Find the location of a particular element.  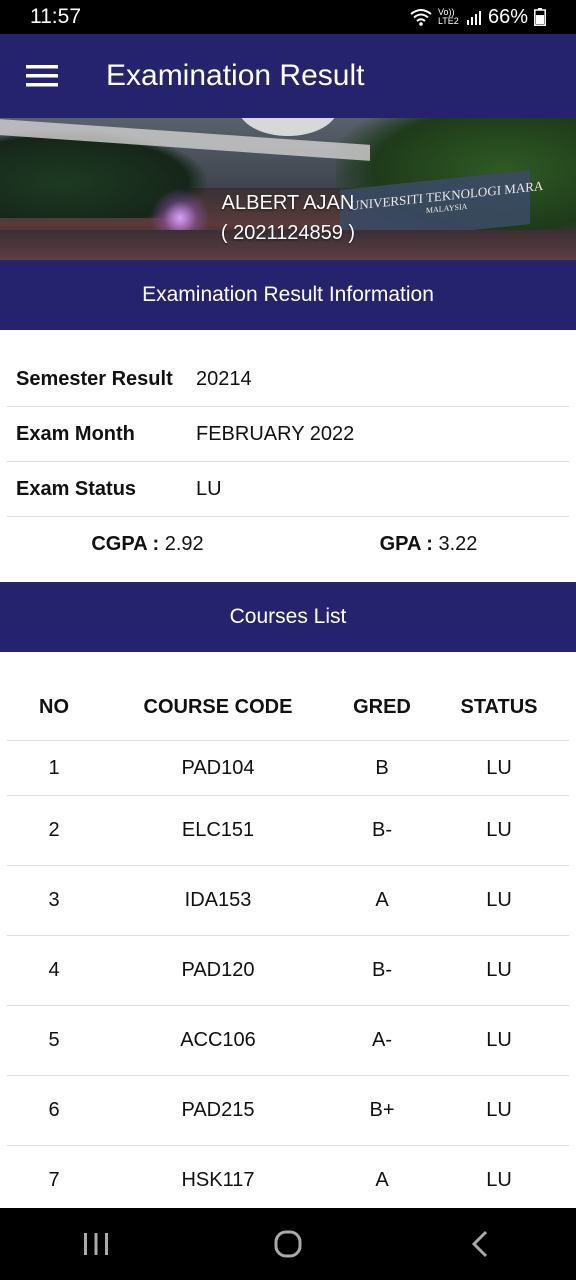

back-icon is located at coordinates (480, 1244).